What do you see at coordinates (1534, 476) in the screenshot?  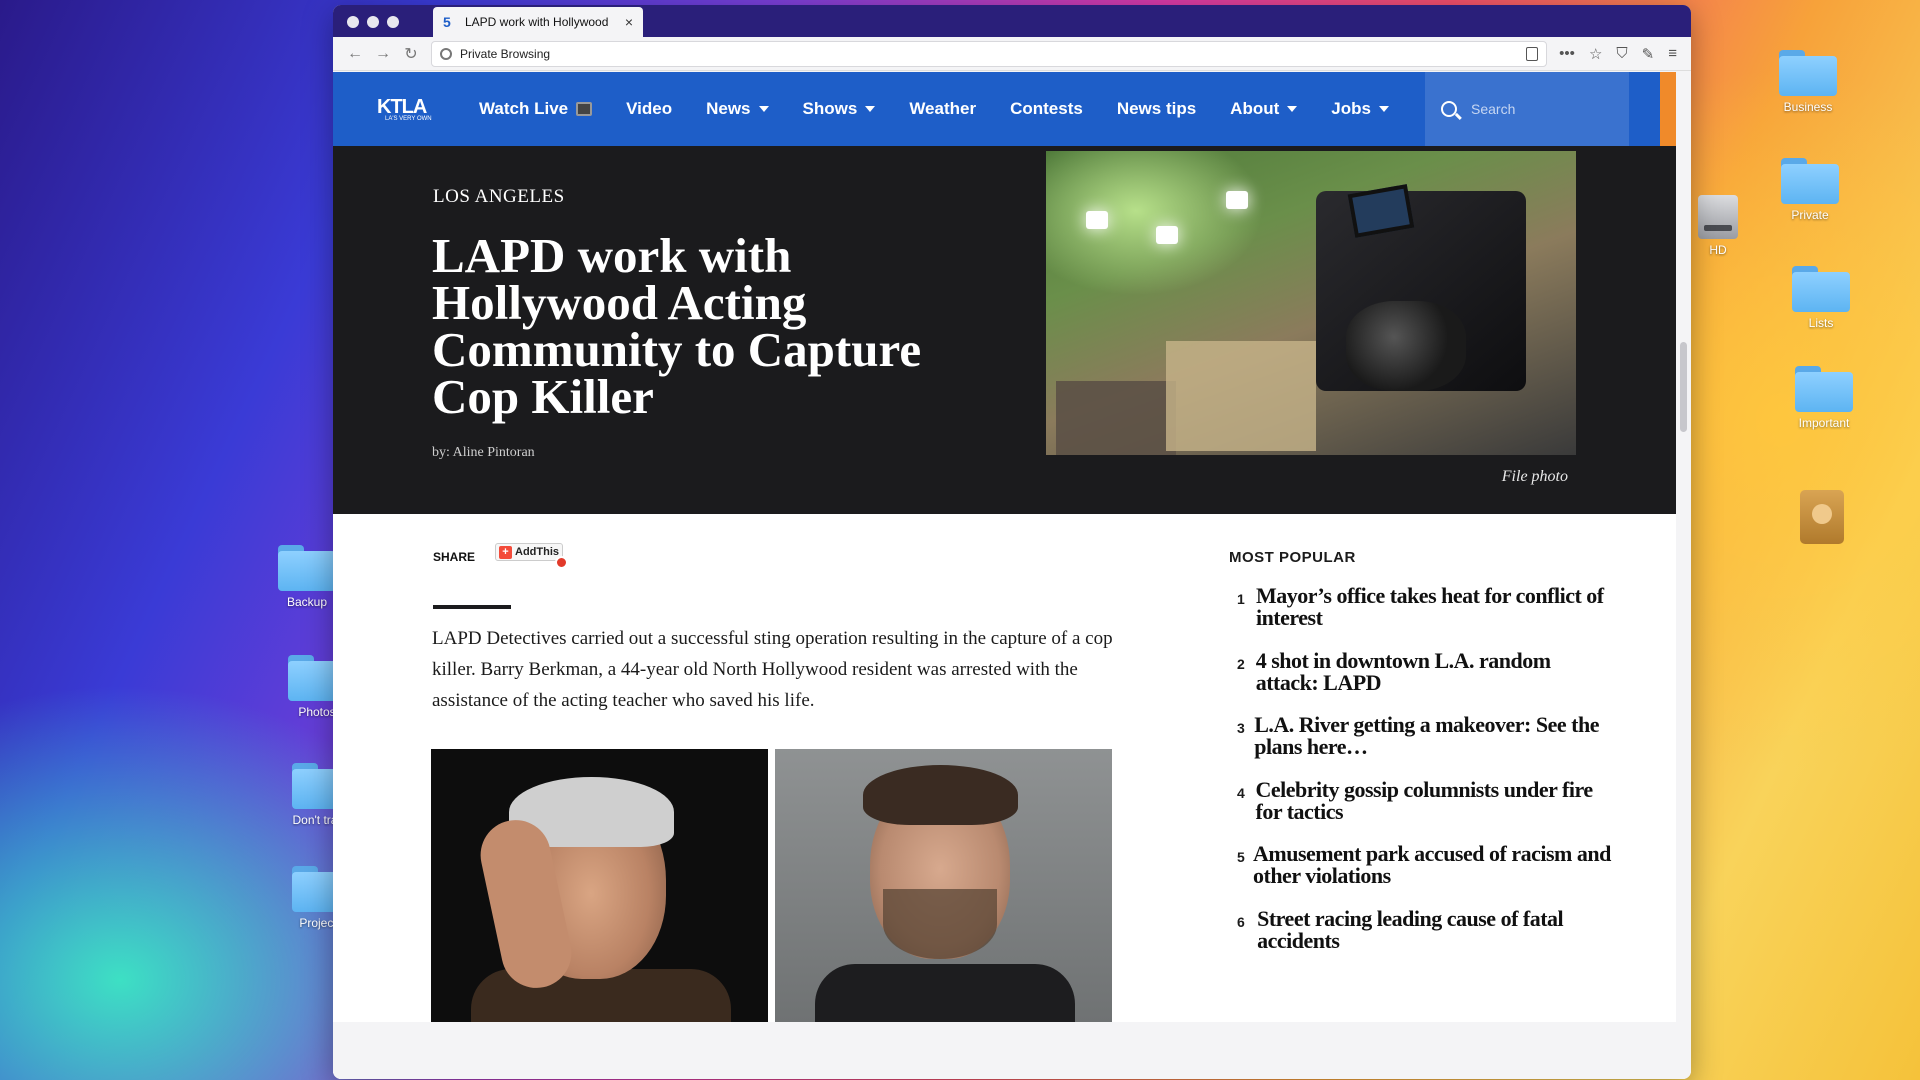 I see `photo-caption: File photo` at bounding box center [1534, 476].